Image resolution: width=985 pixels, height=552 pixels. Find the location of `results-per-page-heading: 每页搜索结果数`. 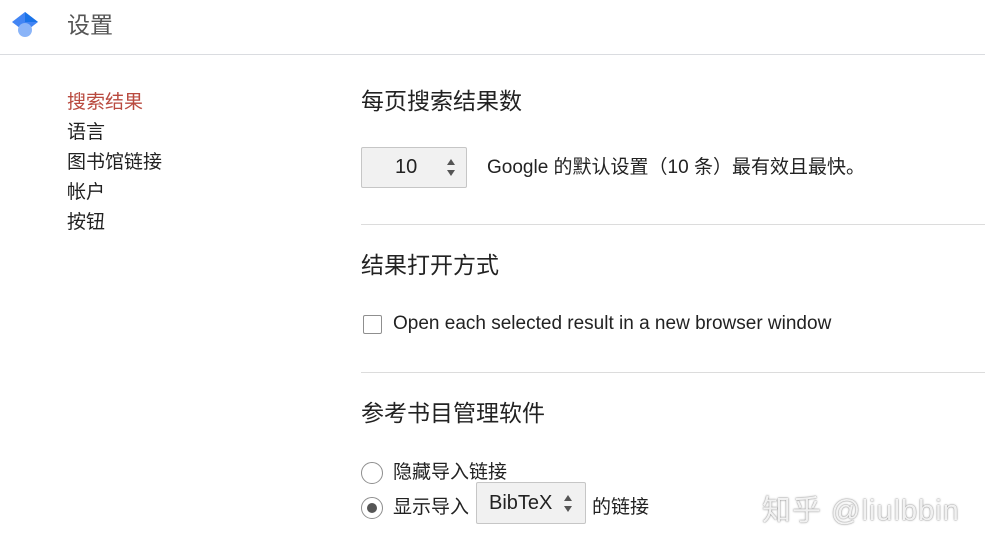

results-per-page-heading: 每页搜索结果数 is located at coordinates (441, 101).